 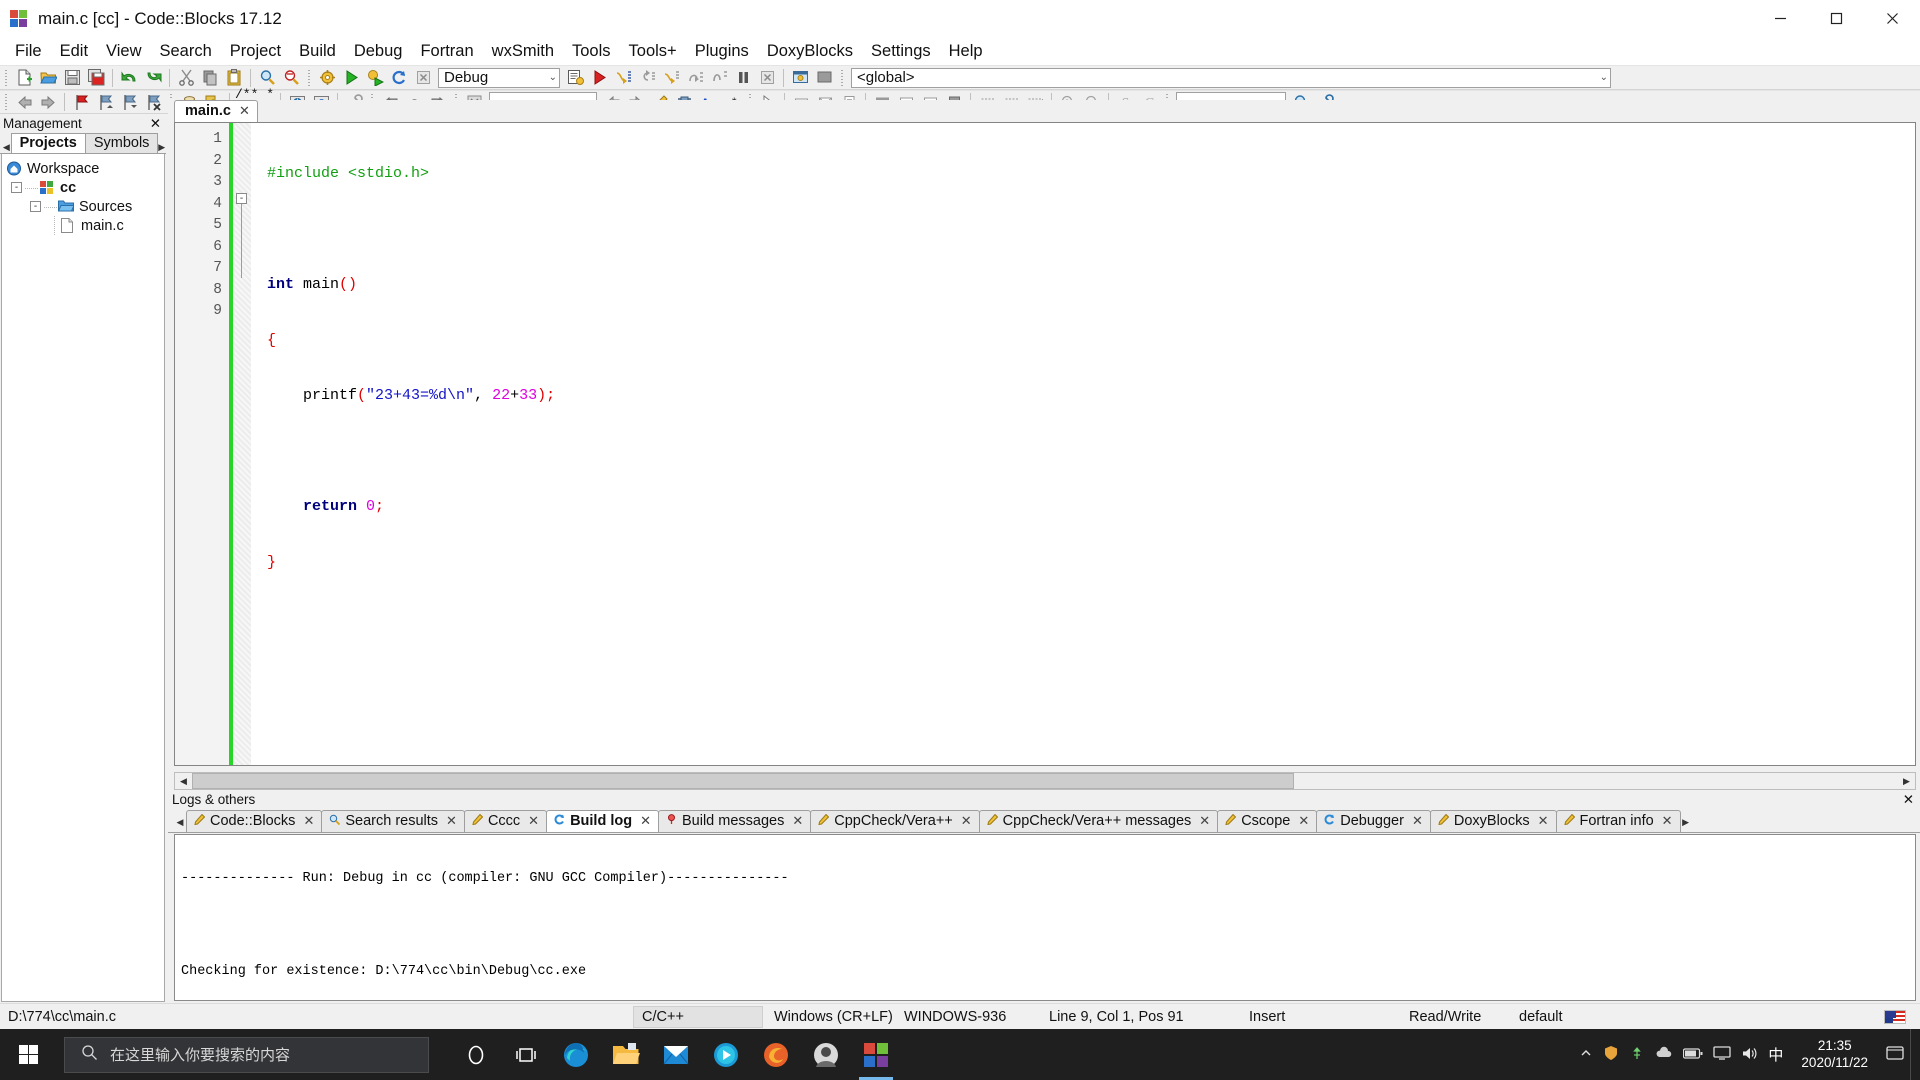 What do you see at coordinates (1373, 821) in the screenshot?
I see `log-tab-debugger: Debugger ✕` at bounding box center [1373, 821].